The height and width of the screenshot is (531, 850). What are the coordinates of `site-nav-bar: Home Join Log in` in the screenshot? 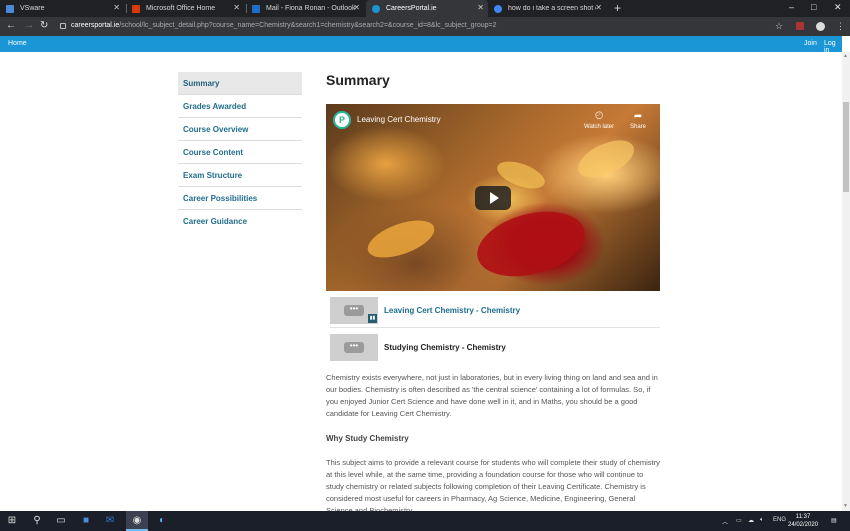 It's located at (421, 45).